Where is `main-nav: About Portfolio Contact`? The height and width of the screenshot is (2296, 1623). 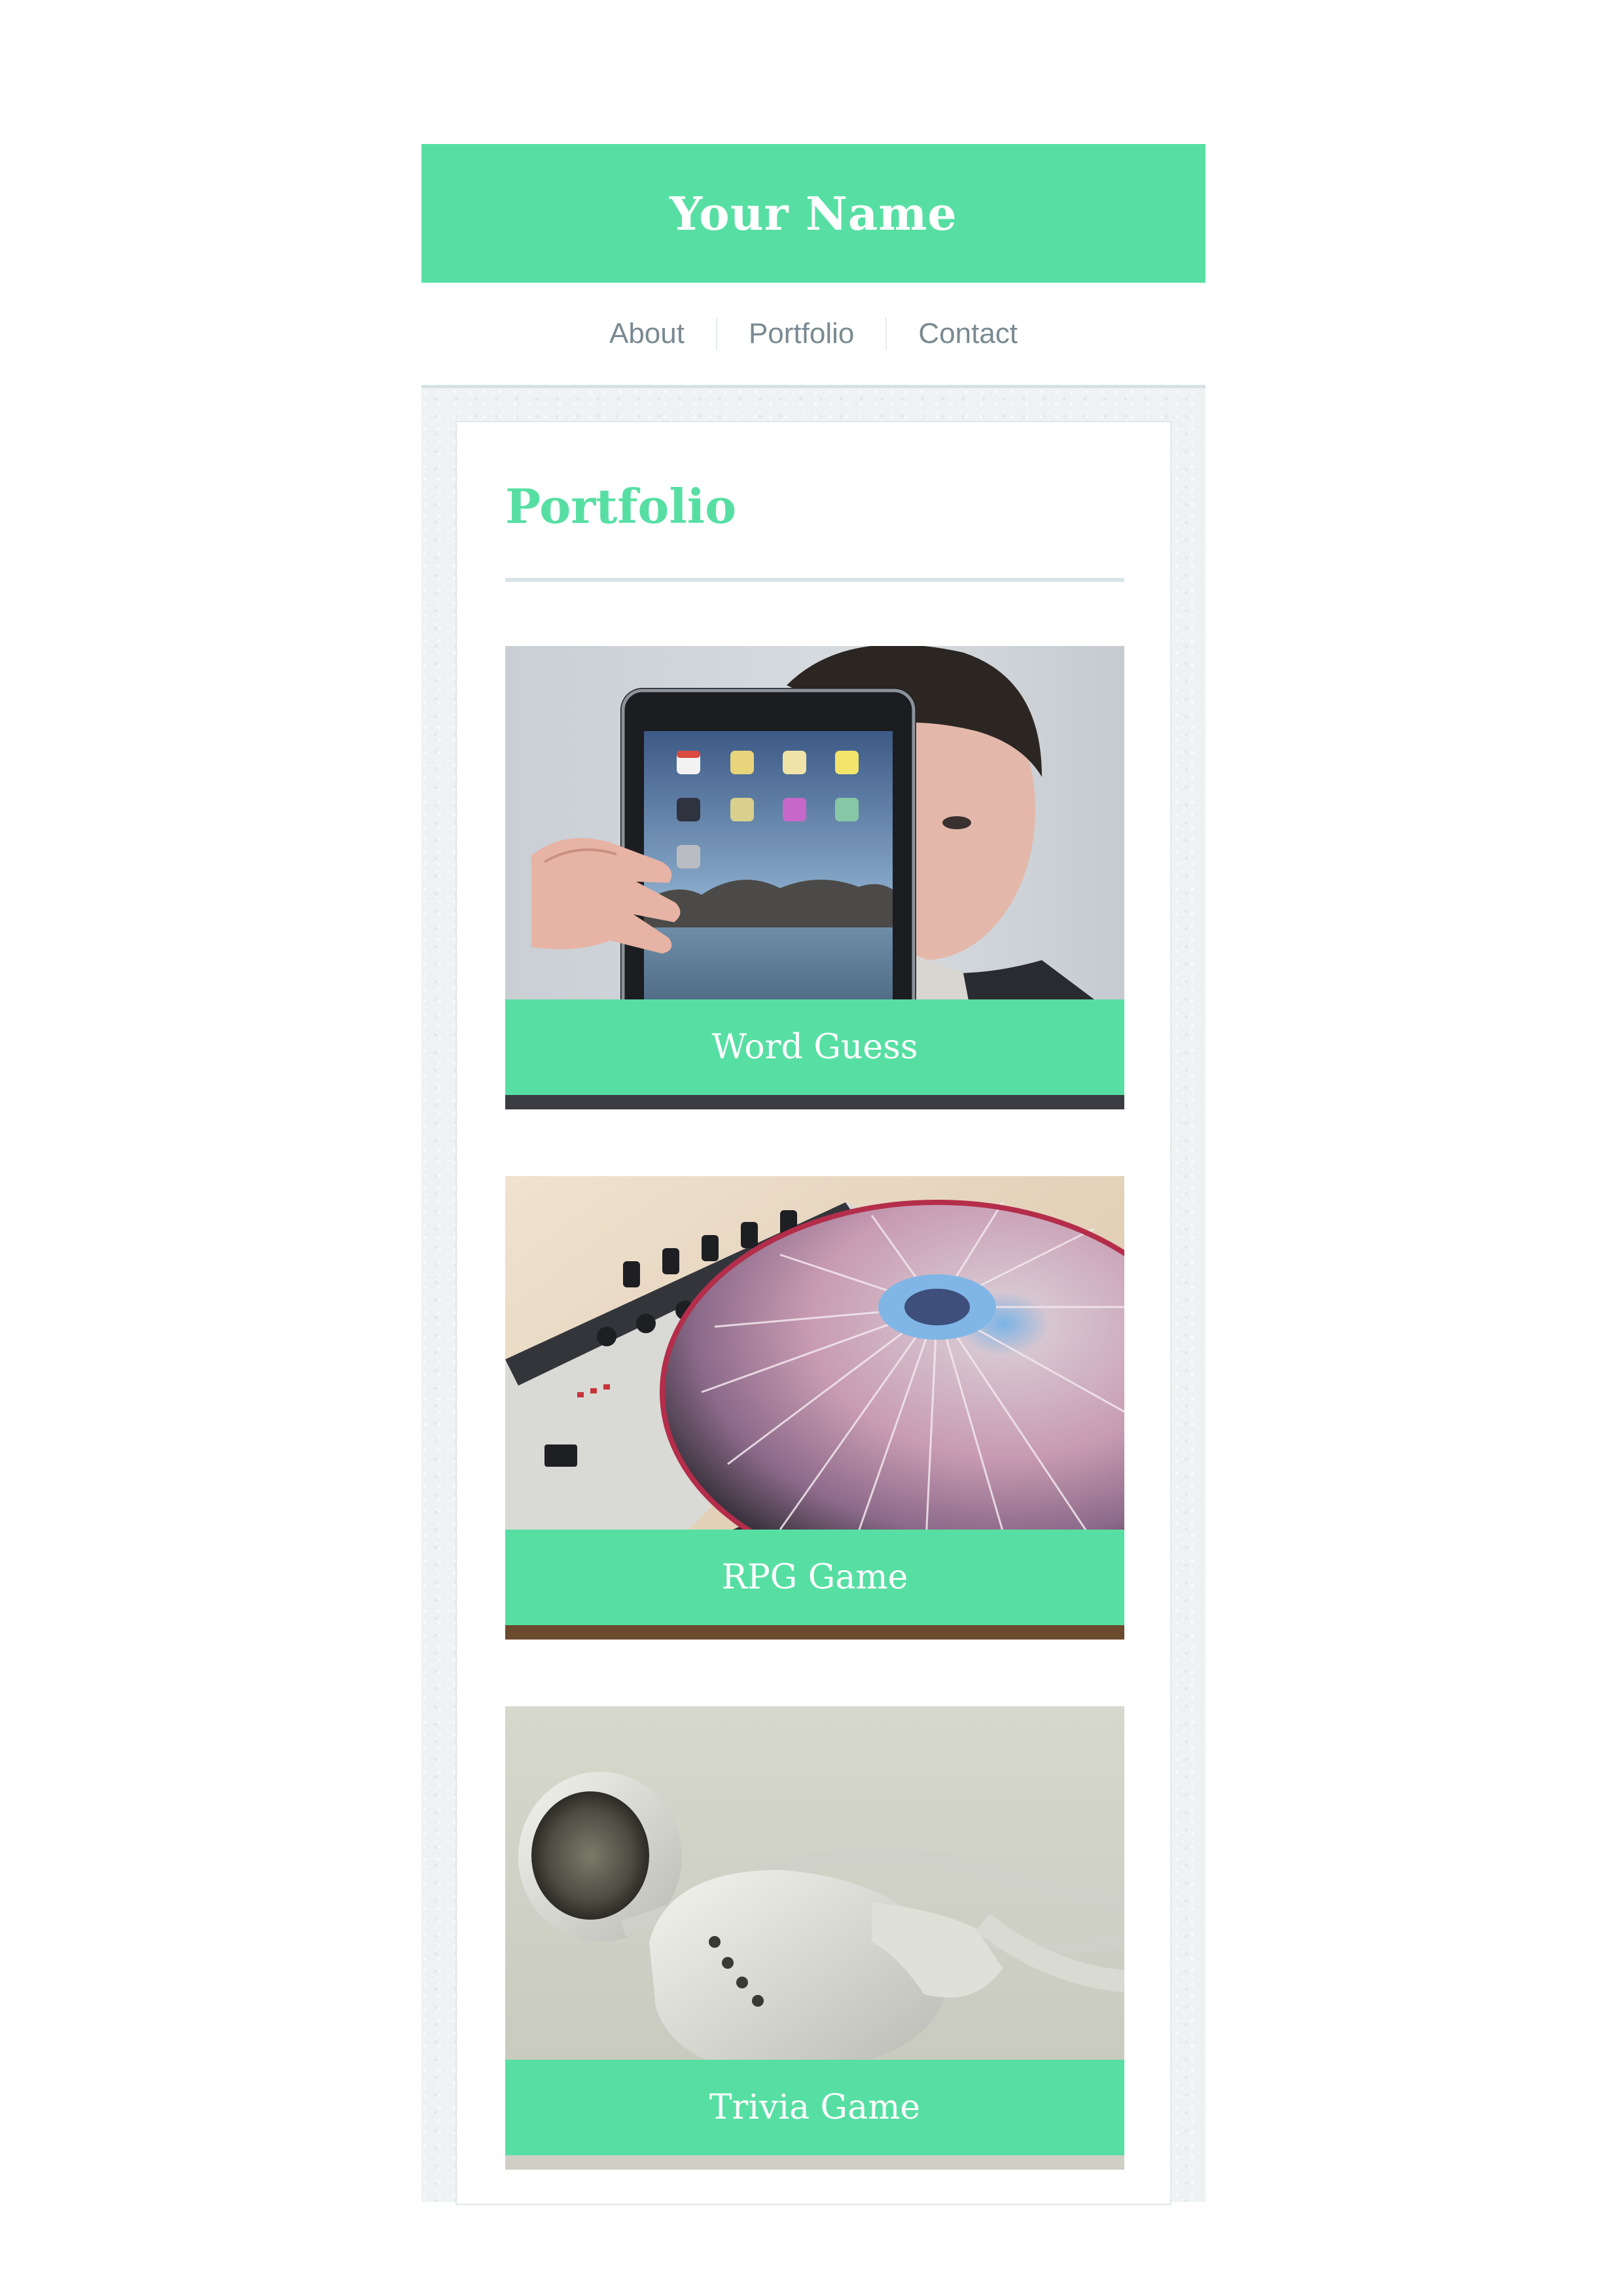 main-nav: About Portfolio Contact is located at coordinates (813, 334).